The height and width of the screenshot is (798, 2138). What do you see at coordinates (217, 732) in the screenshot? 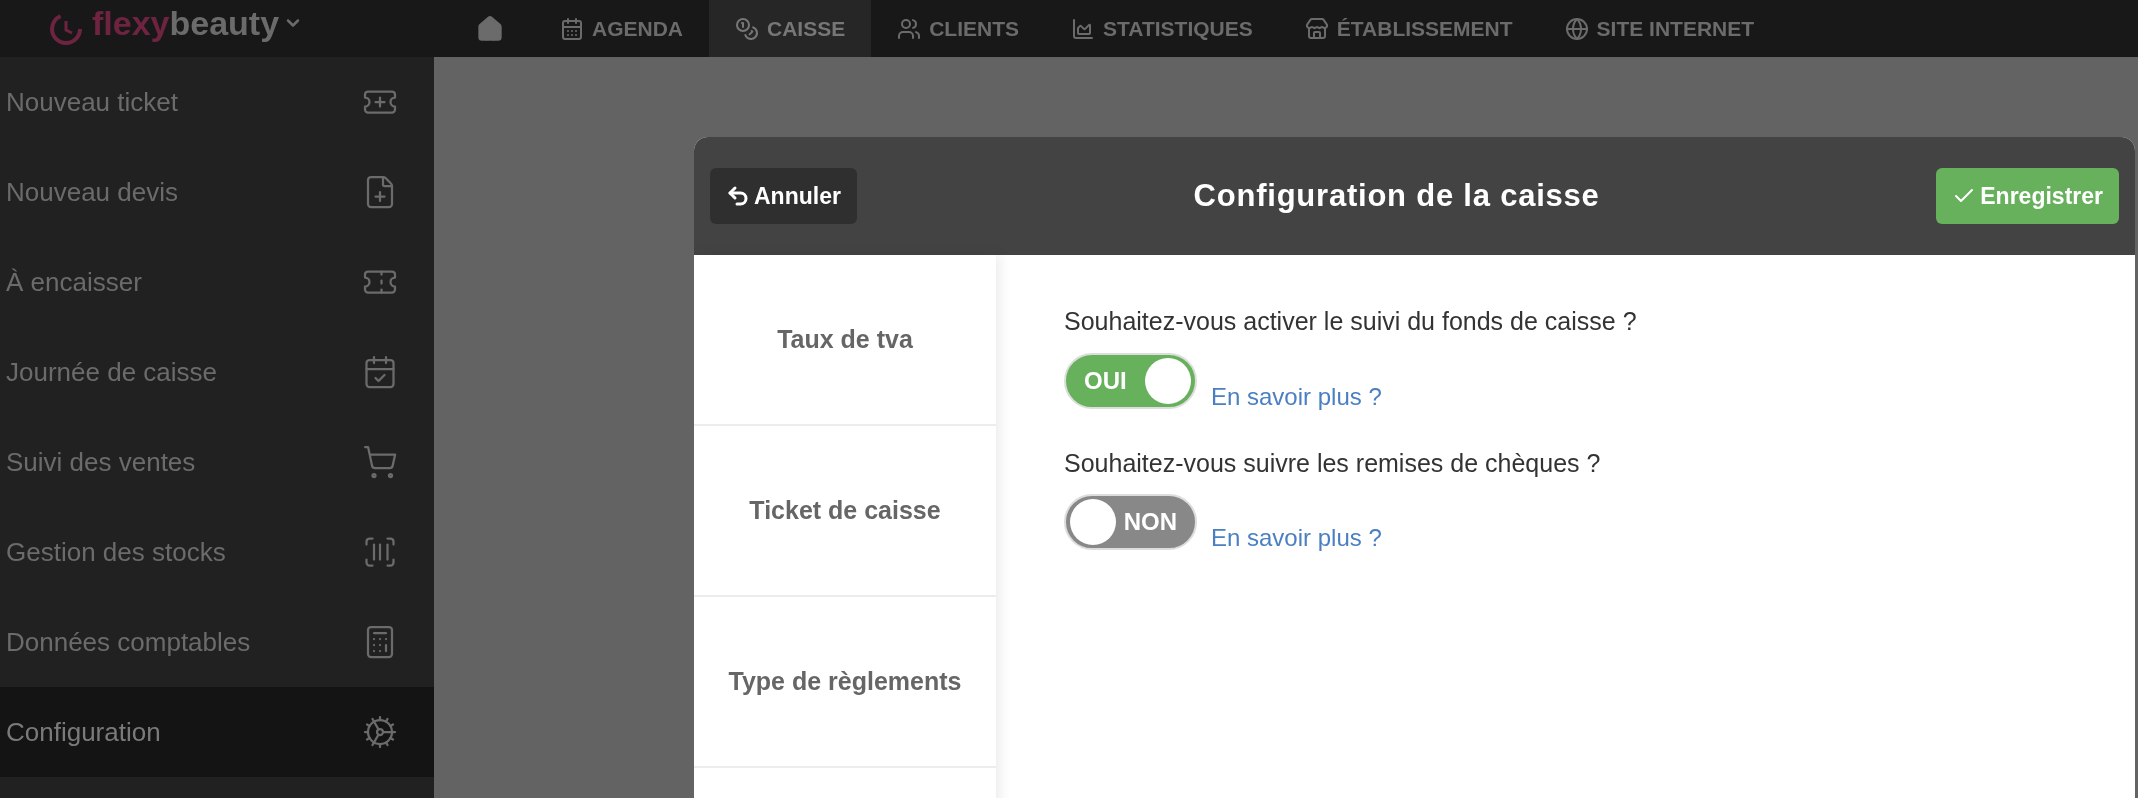
I see `sidebar-item: Configuration` at bounding box center [217, 732].